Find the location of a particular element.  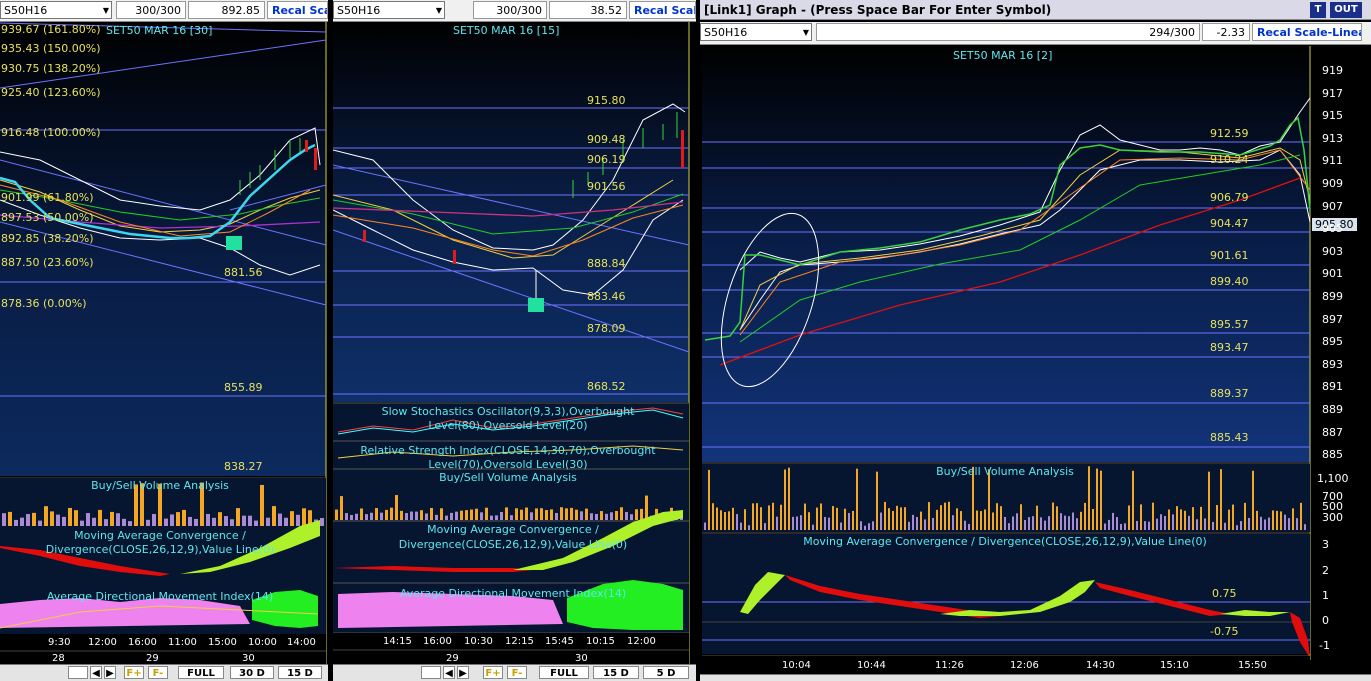

macd-tick: 1 is located at coordinates (1325, 595).